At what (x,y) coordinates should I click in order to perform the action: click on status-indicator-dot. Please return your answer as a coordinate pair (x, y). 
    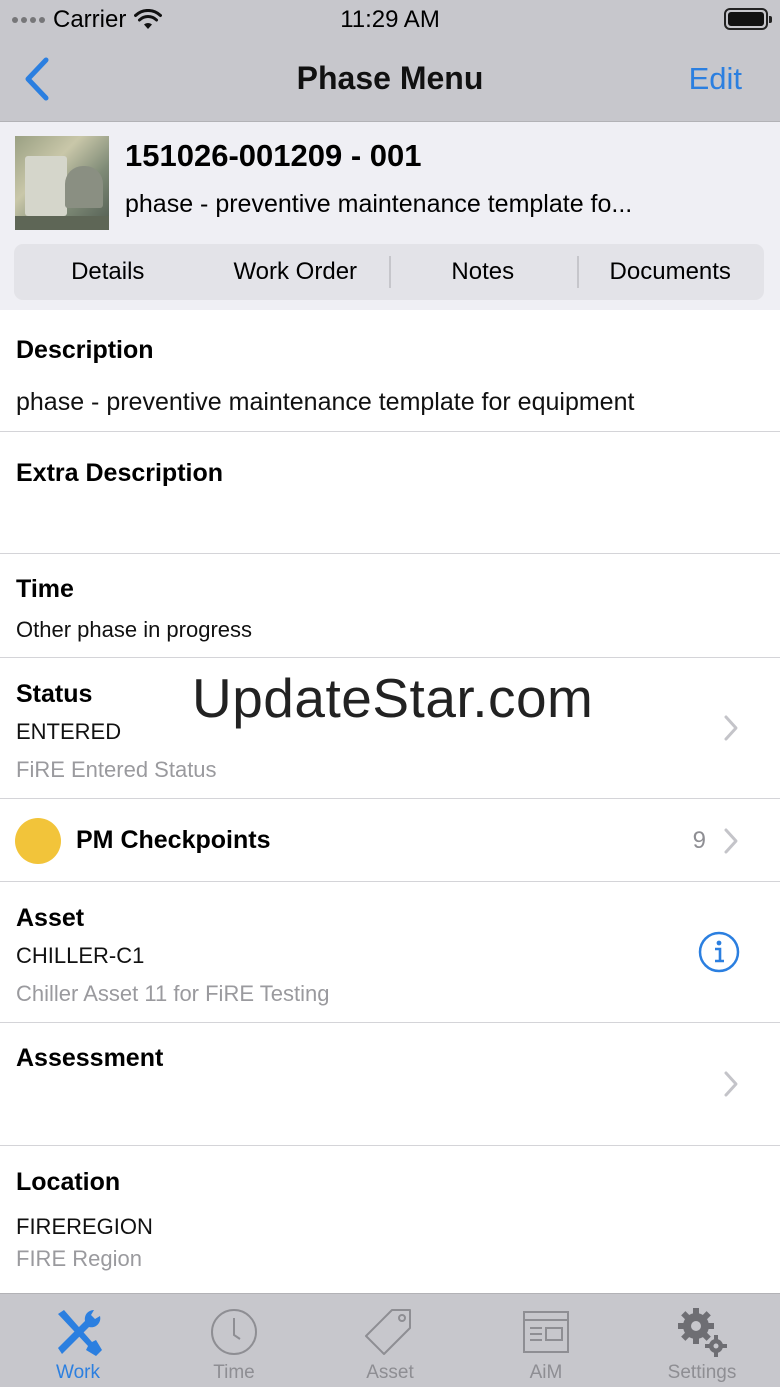
    Looking at the image, I should click on (38, 841).